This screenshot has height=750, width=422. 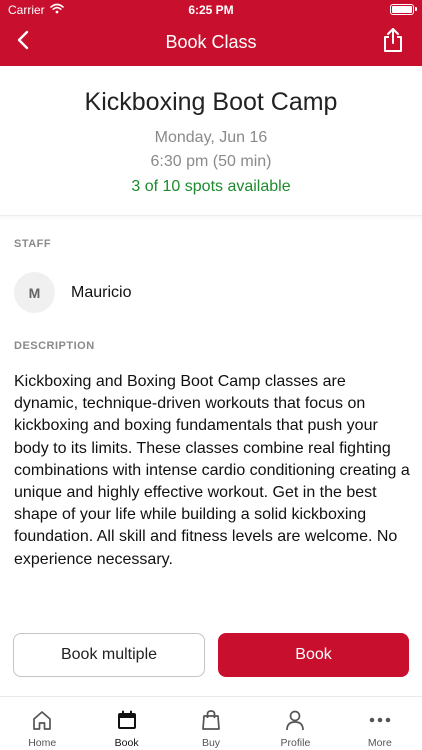 I want to click on person-icon, so click(x=295, y=720).